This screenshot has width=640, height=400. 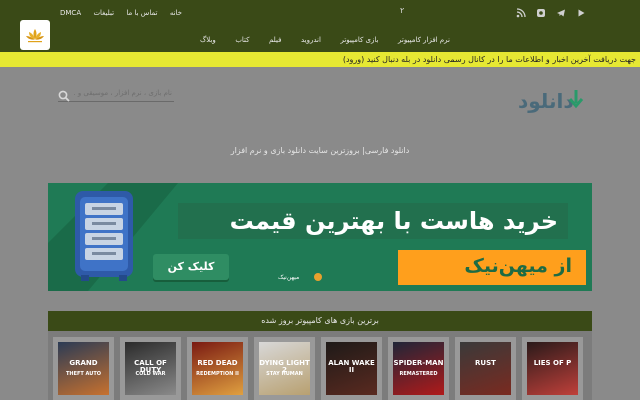 I want to click on play-icon, so click(x=581, y=13).